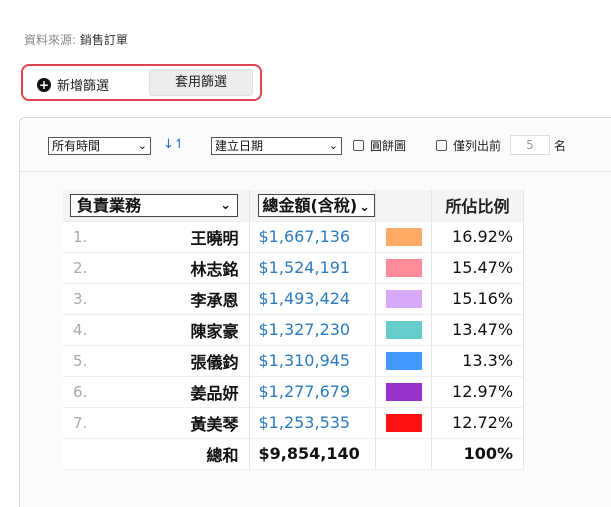 This screenshot has height=507, width=611. Describe the element at coordinates (478, 361) in the screenshot. I see `percentage-value: 13.3%` at that location.